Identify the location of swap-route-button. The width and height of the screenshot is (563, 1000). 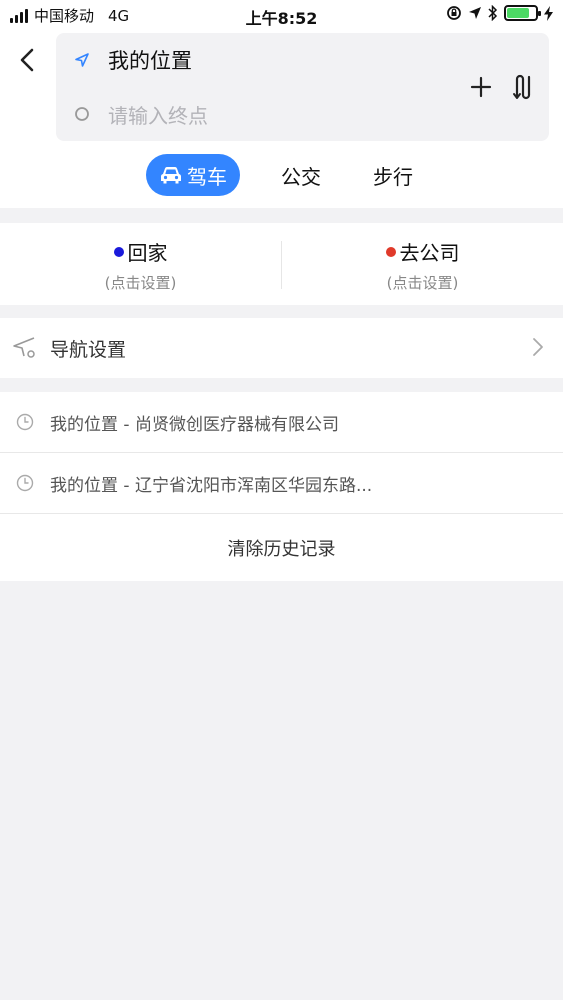
(522, 87).